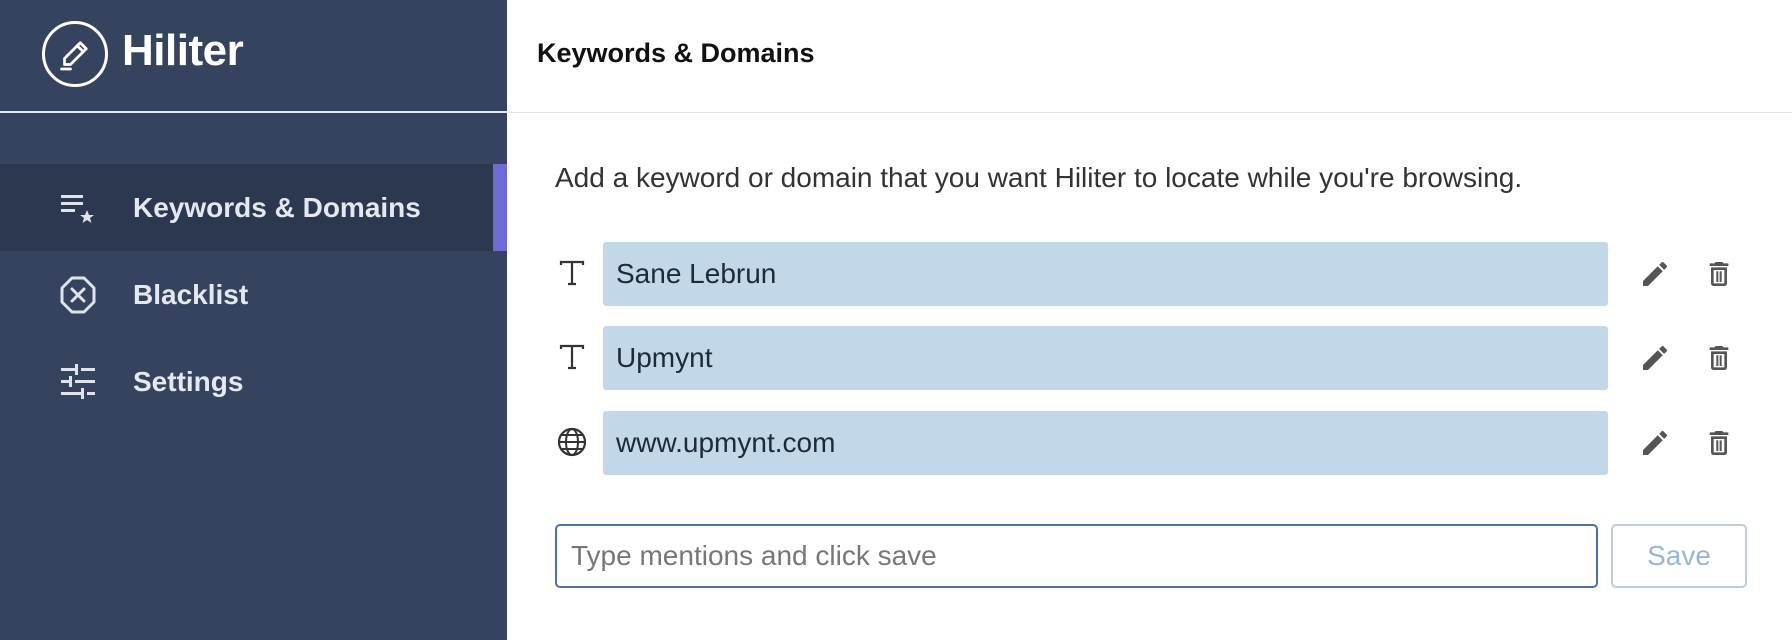  I want to click on keyword-field: Upmynt, so click(1105, 358).